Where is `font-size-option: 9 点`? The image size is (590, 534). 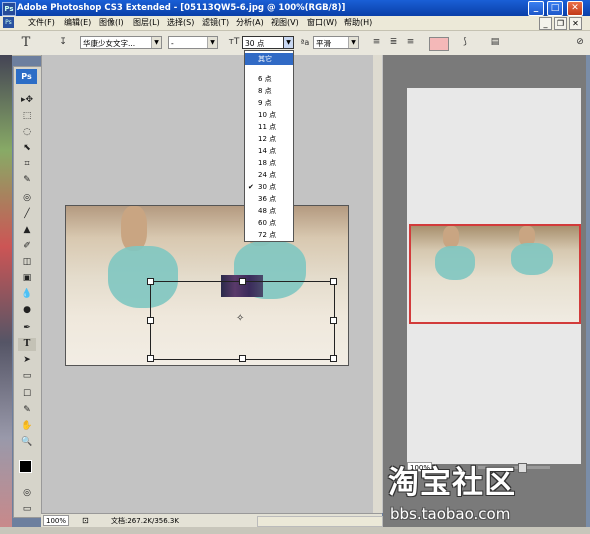
font-size-option: 9 点 is located at coordinates (269, 103).